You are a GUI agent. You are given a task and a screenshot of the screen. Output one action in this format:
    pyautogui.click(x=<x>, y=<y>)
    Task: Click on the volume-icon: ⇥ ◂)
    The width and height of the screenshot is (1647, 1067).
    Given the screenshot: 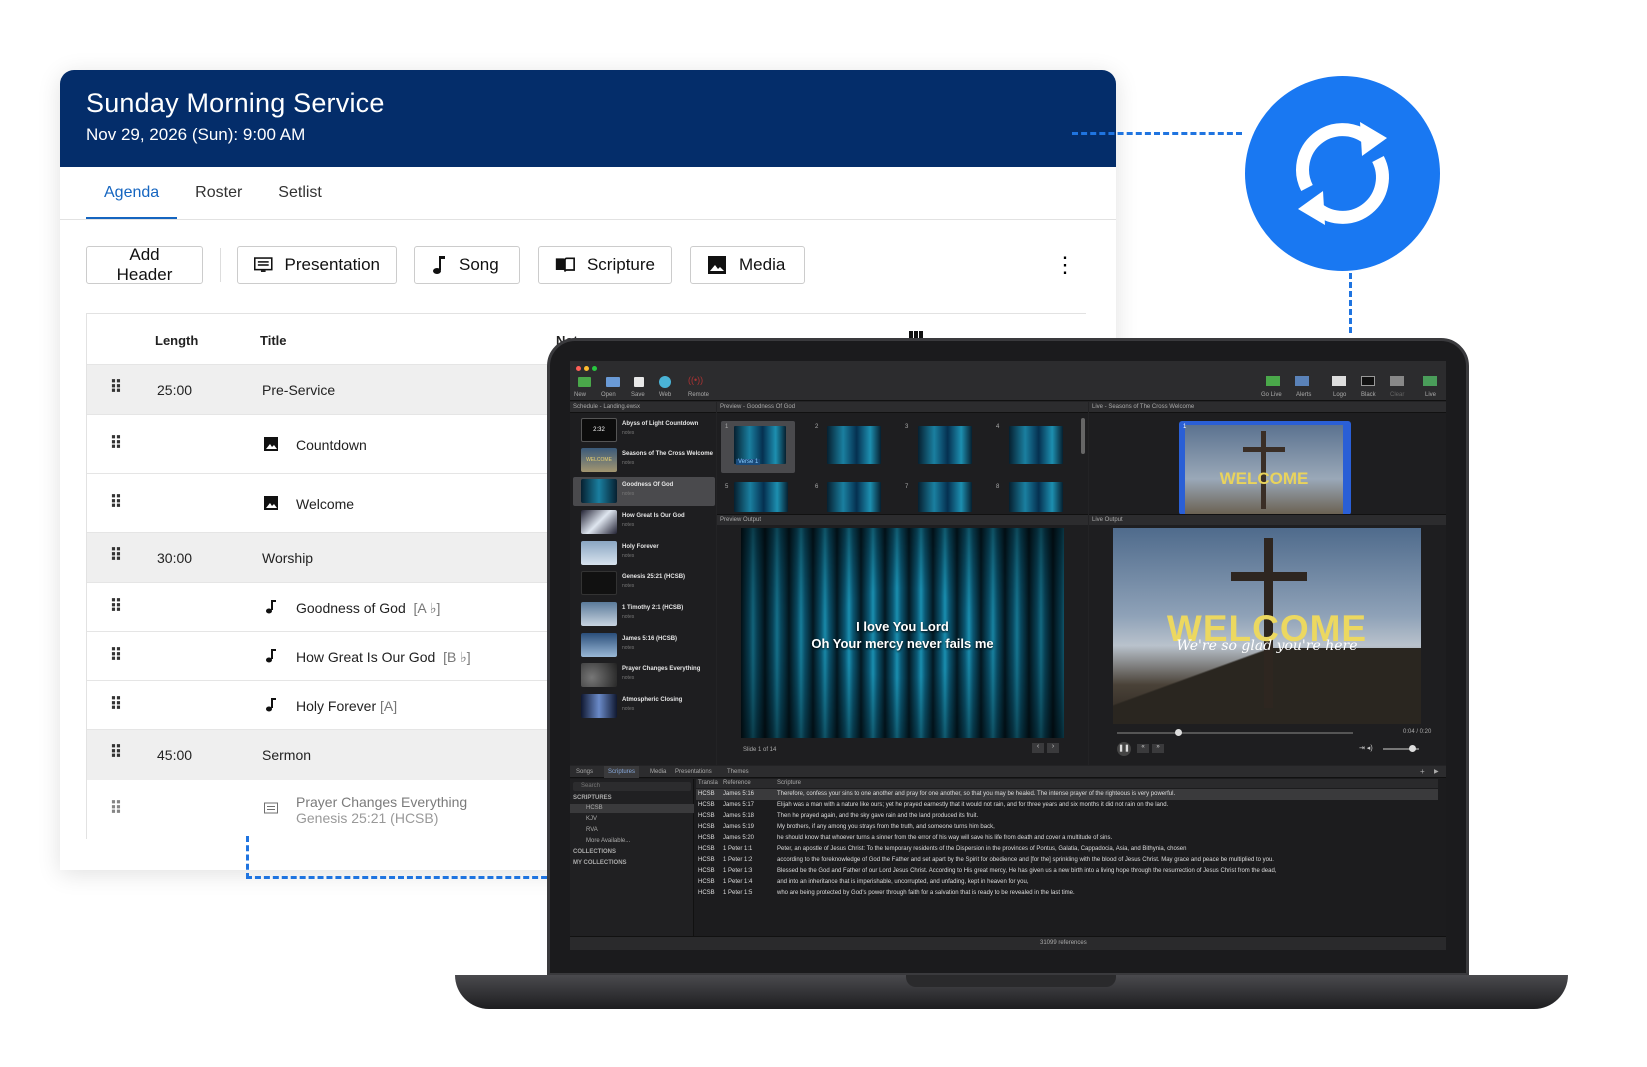 What is the action you would take?
    pyautogui.click(x=1366, y=748)
    